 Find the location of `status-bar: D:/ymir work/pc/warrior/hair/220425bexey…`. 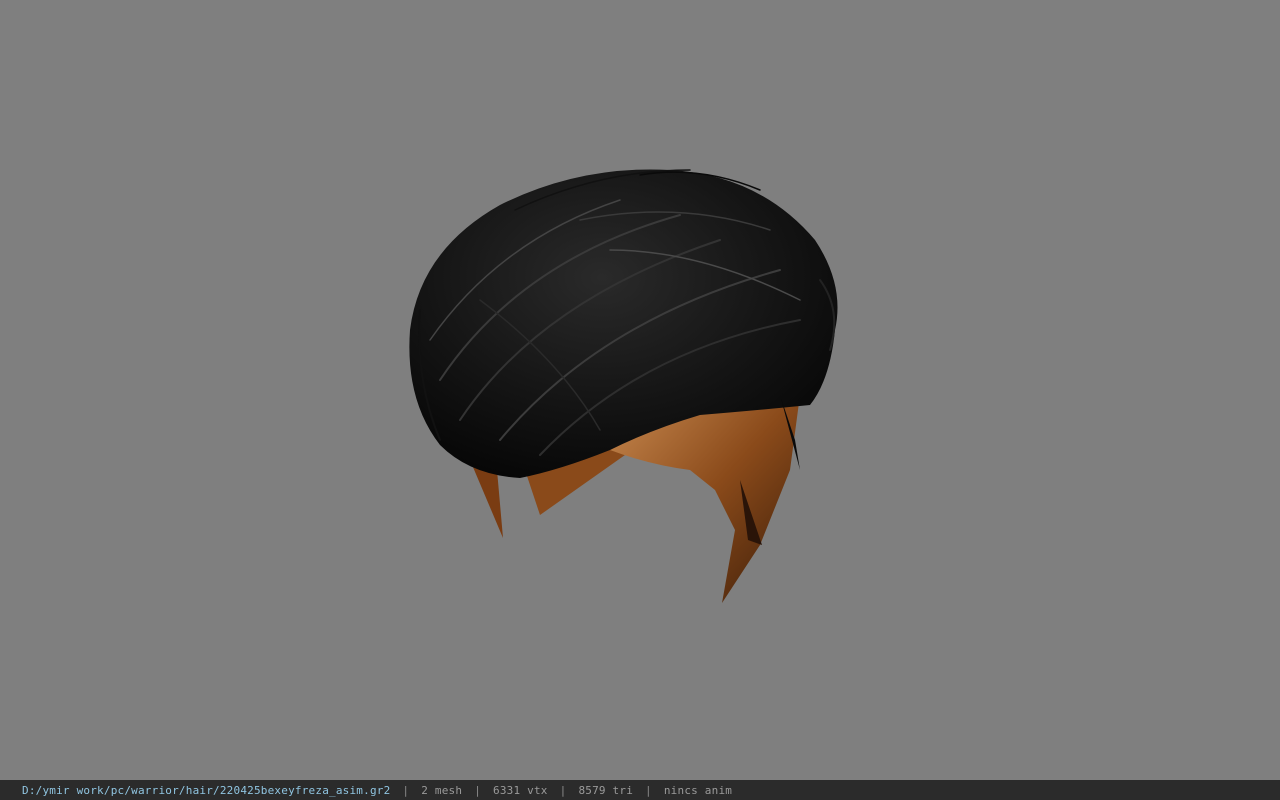

status-bar: D:/ymir work/pc/warrior/hair/220425bexey… is located at coordinates (640, 790).